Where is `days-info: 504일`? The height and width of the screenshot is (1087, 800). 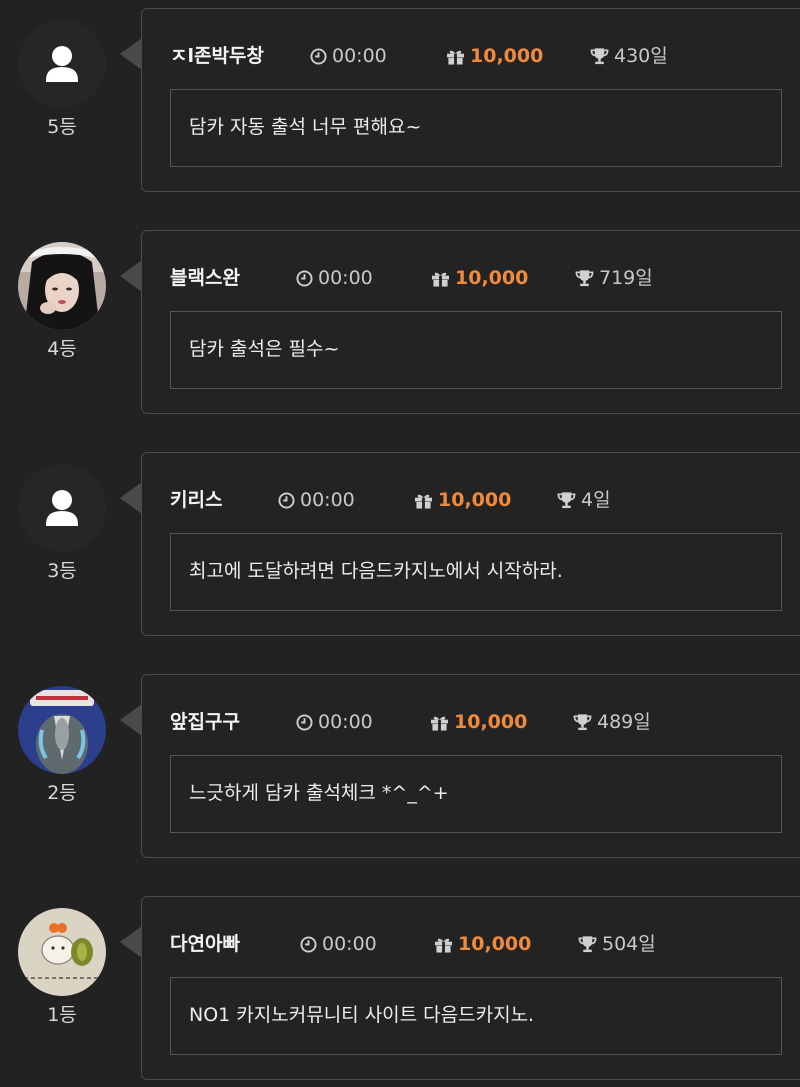
days-info: 504일 is located at coordinates (617, 944).